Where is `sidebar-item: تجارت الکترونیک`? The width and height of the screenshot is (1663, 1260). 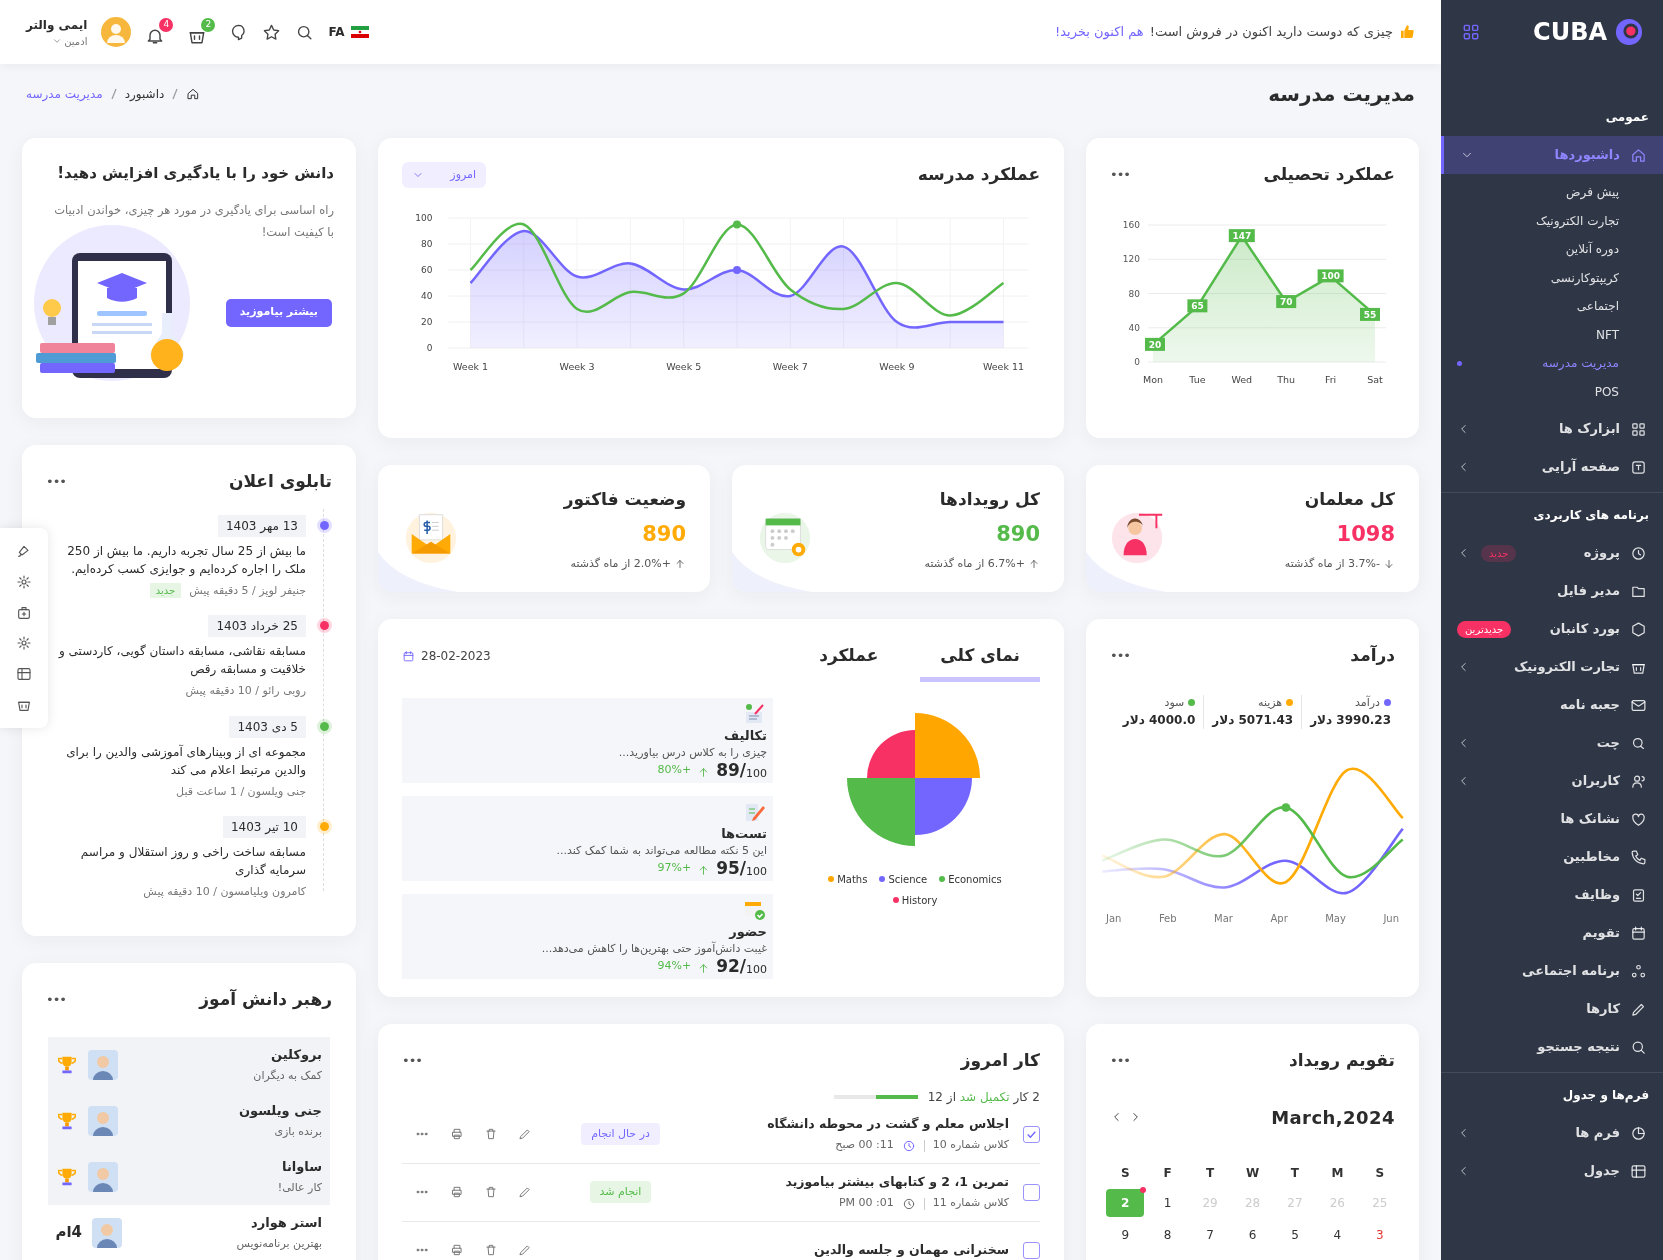
sidebar-item: تجارت الکترونیک is located at coordinates (1552, 667).